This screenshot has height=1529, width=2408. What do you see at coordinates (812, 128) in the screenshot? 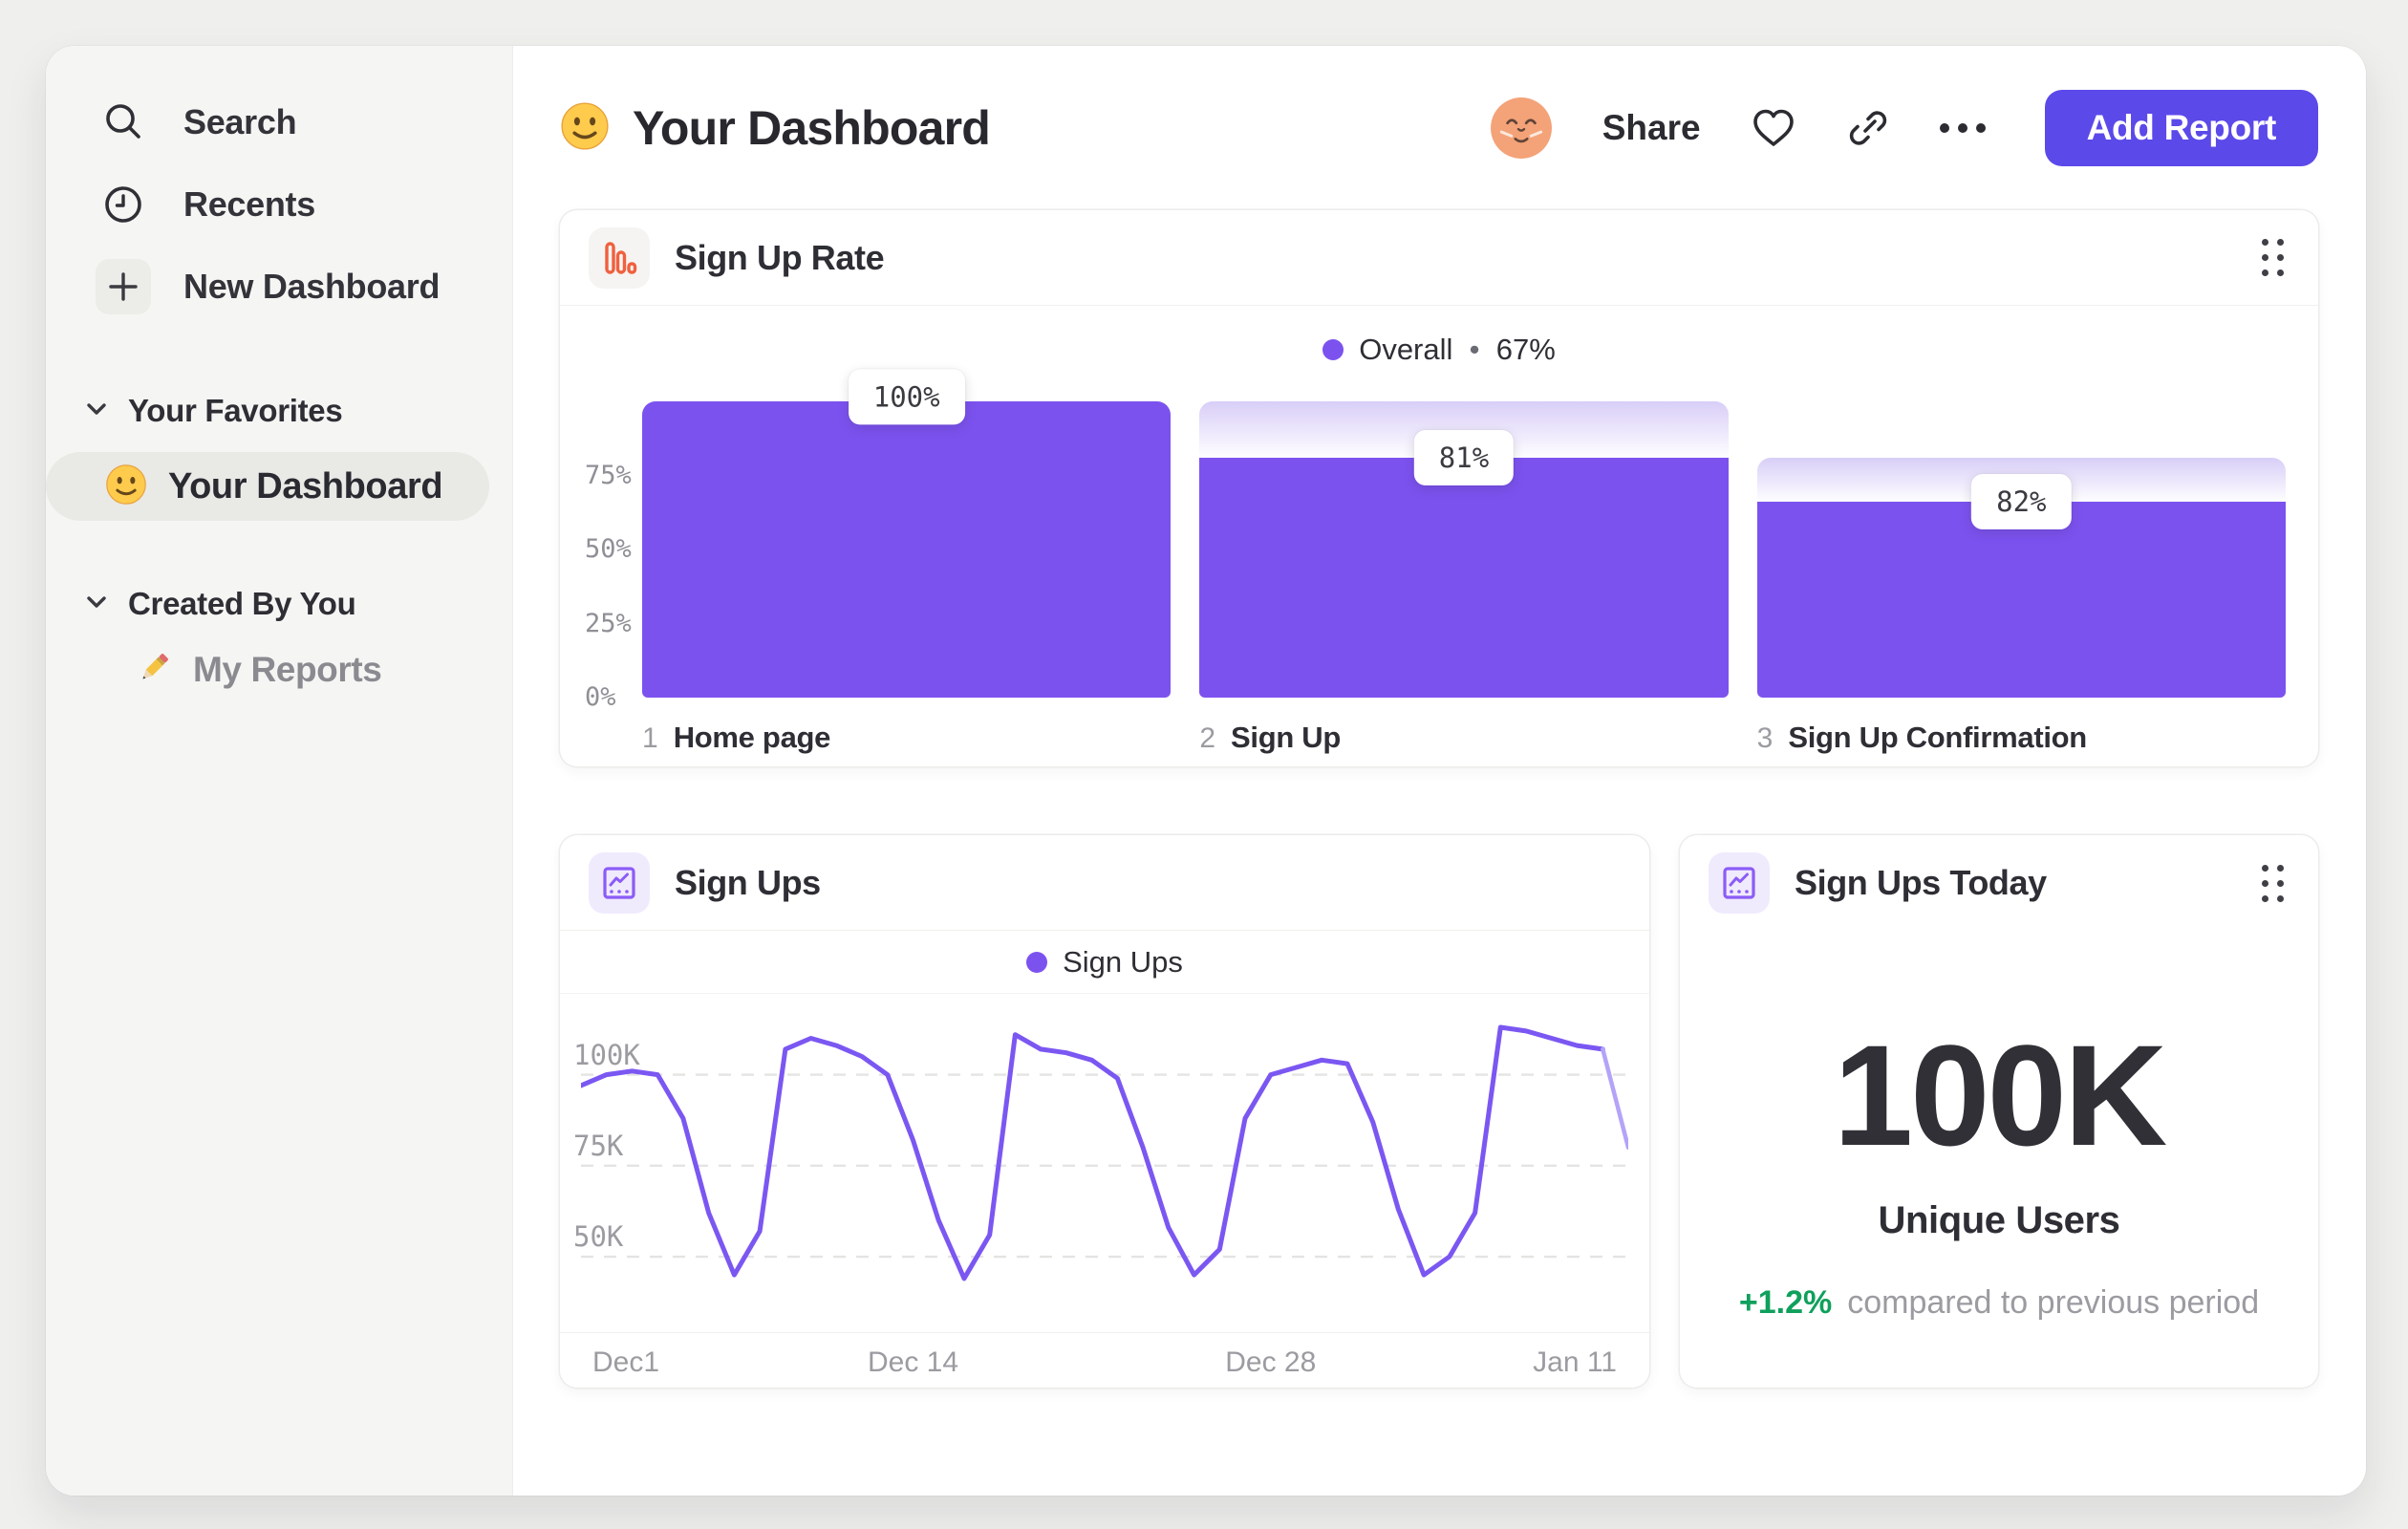
I see `page-title: Your Dashboard` at bounding box center [812, 128].